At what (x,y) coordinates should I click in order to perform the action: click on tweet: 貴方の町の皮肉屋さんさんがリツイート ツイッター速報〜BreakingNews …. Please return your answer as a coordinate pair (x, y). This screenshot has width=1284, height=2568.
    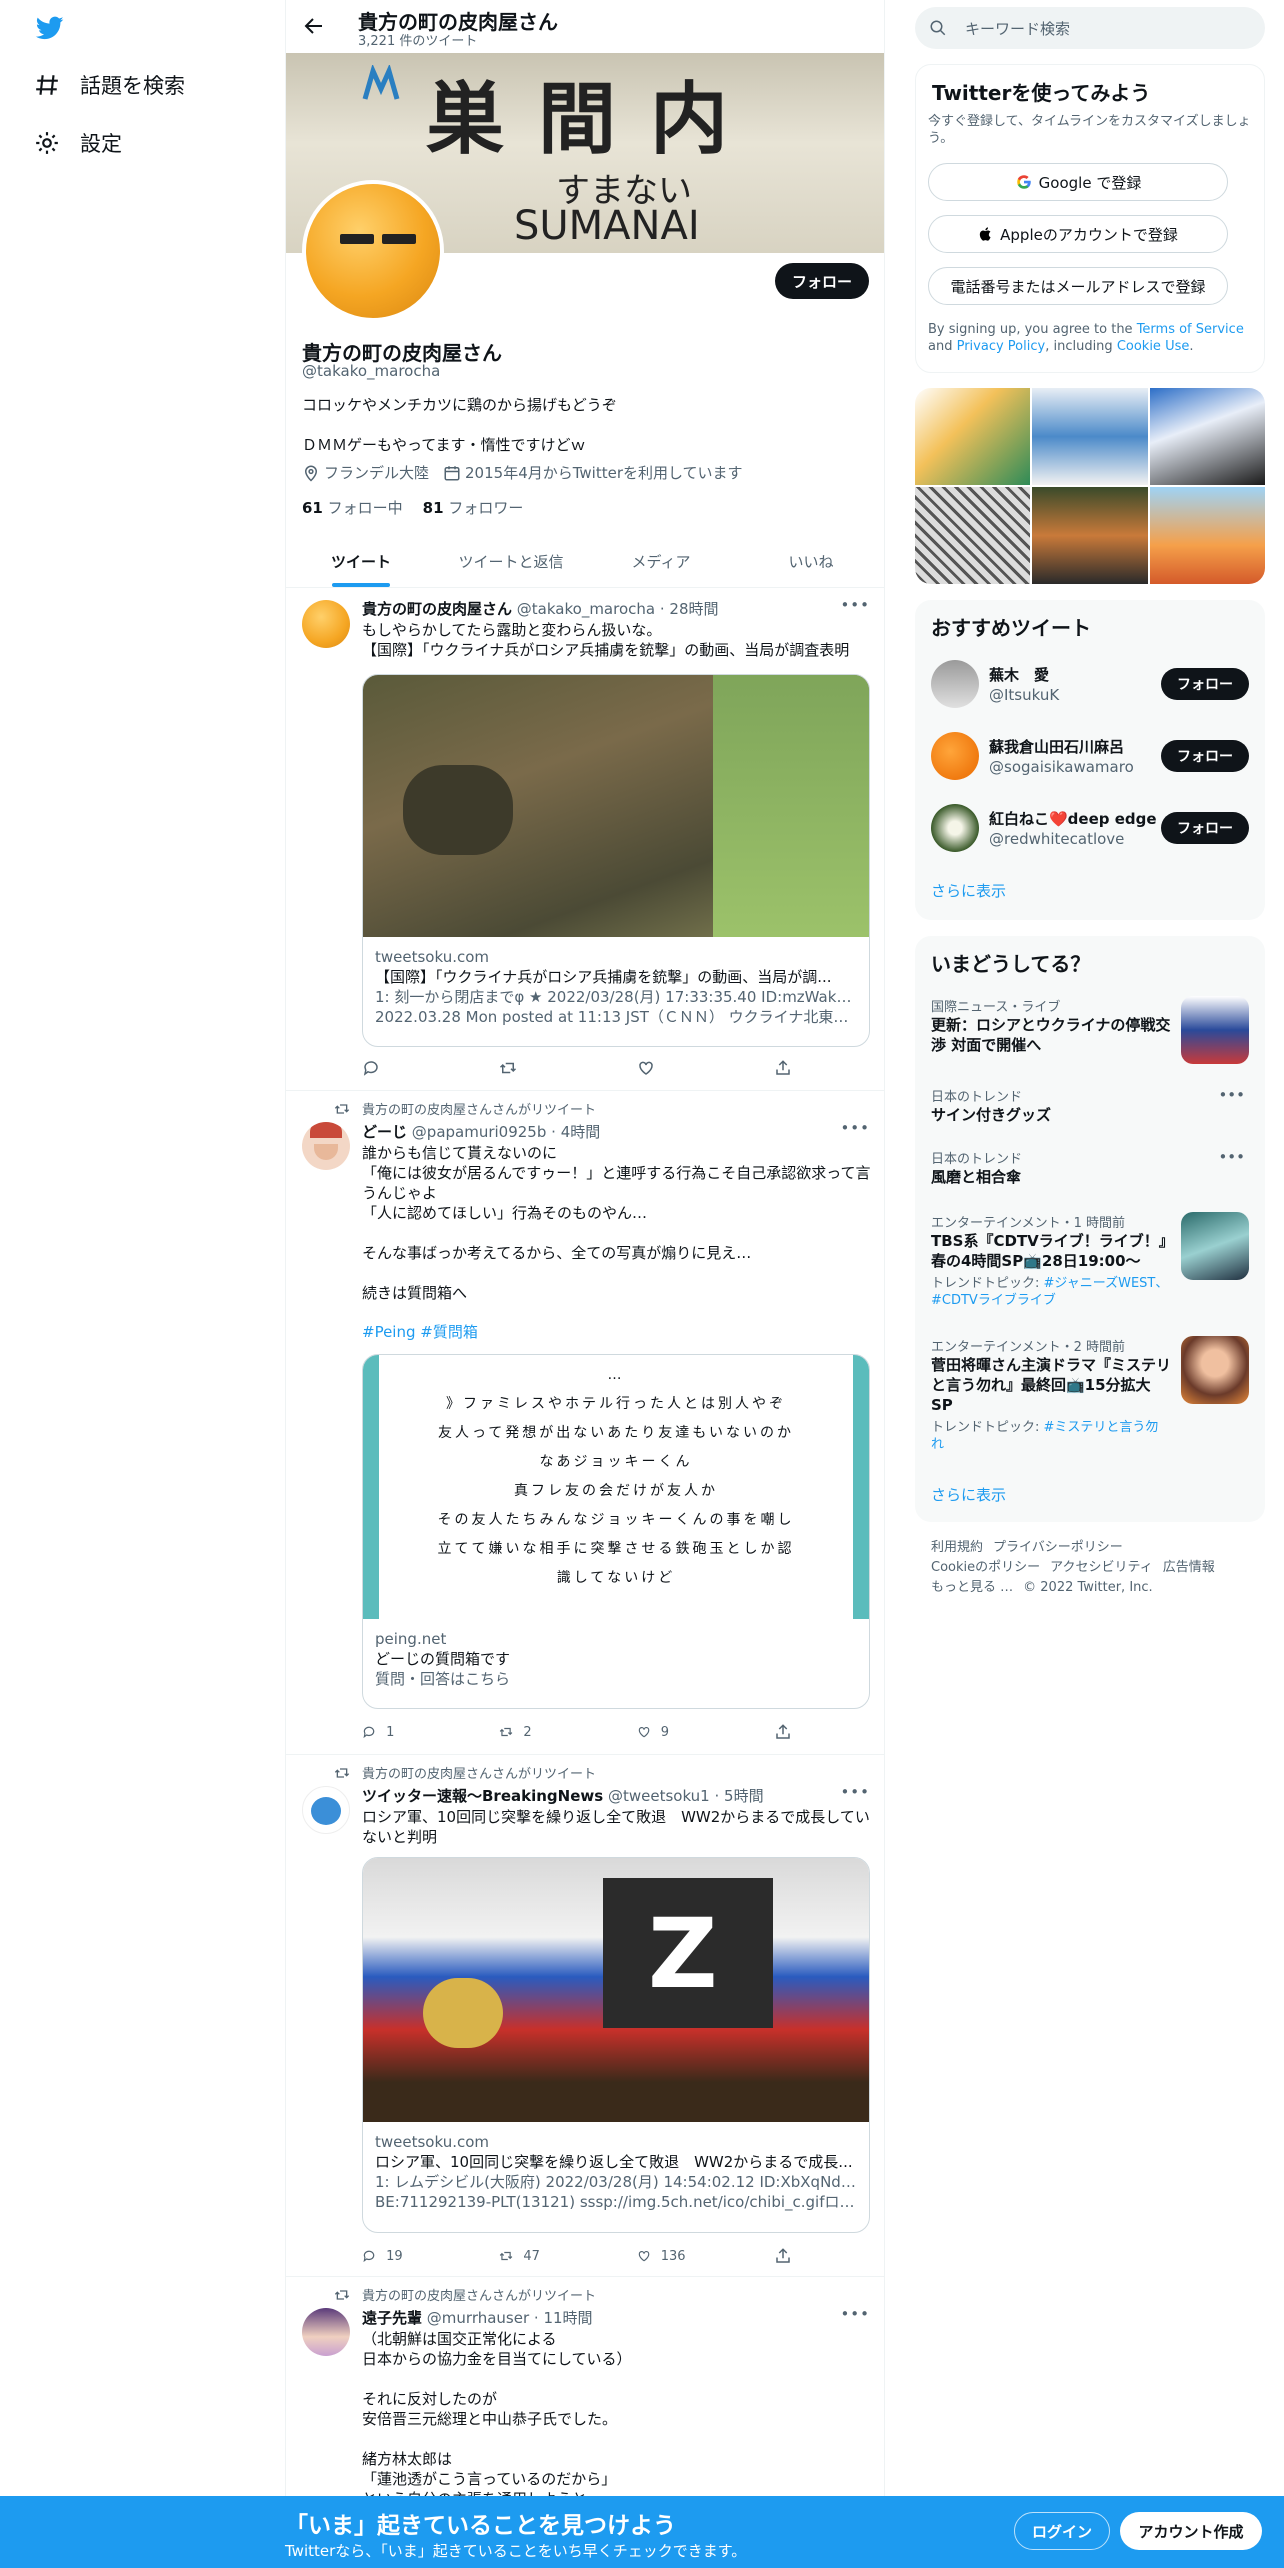
    Looking at the image, I should click on (585, 2016).